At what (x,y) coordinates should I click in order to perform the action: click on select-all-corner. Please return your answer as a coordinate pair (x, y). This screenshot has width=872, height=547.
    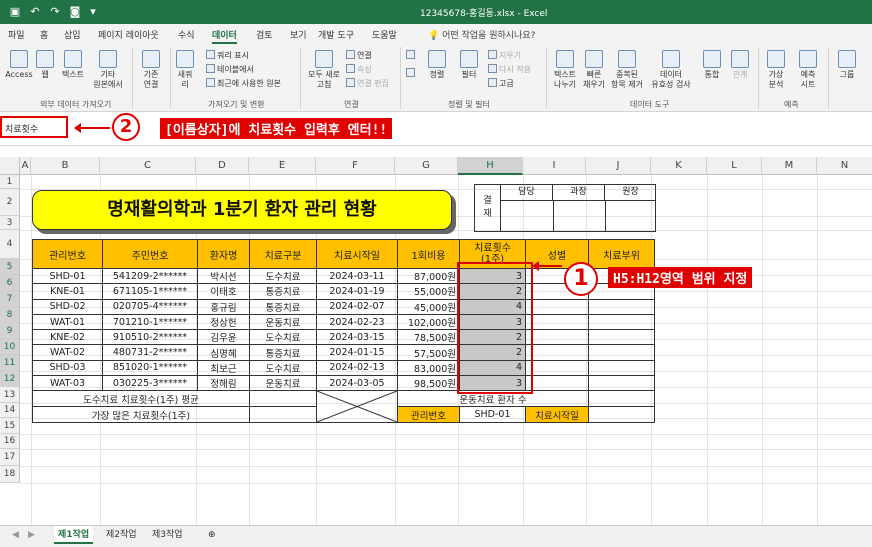
    Looking at the image, I should click on (10, 166).